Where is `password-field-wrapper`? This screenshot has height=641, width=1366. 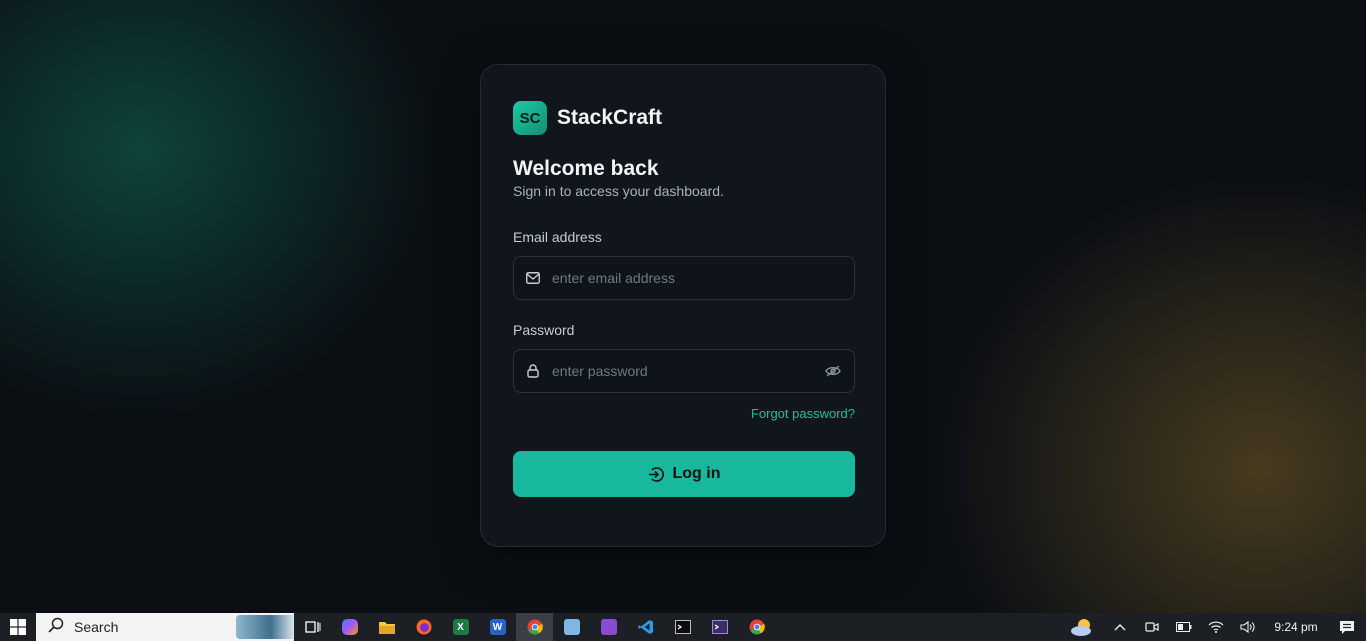 password-field-wrapper is located at coordinates (684, 371).